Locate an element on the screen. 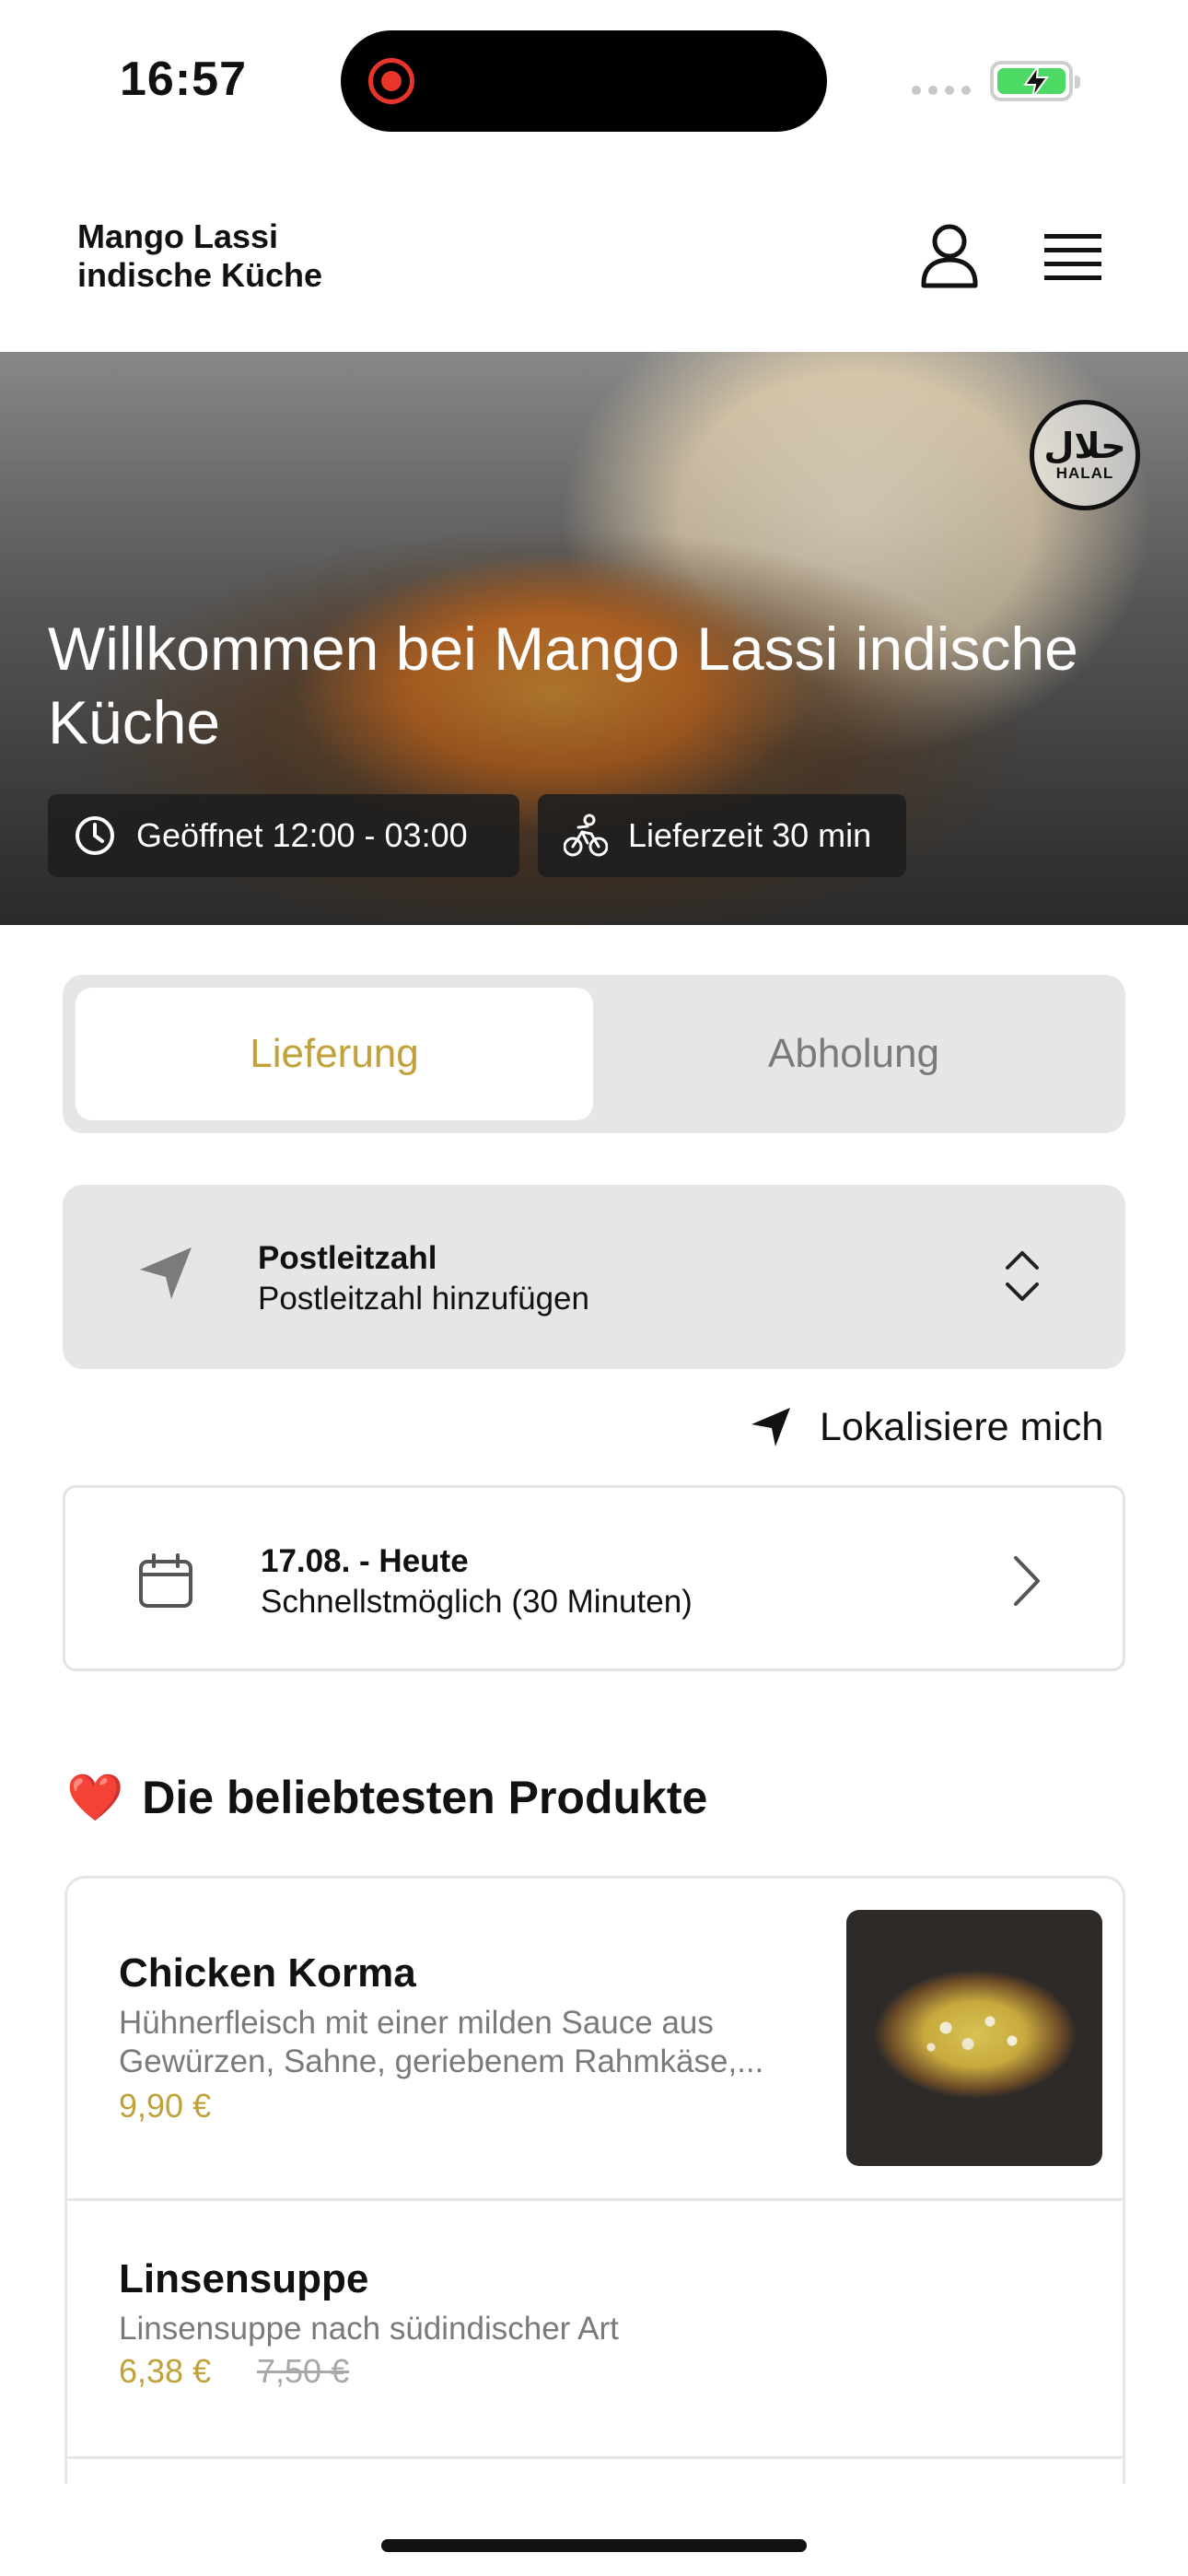  popular-products-heading: ❤️ Die beliebtesten Produkte is located at coordinates (386, 1797).